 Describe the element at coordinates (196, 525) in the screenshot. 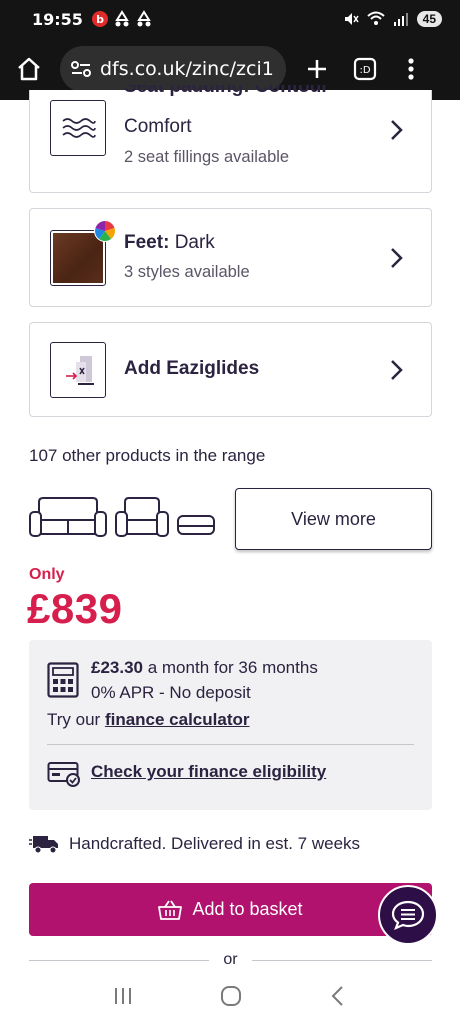

I see `footstool-icon` at that location.